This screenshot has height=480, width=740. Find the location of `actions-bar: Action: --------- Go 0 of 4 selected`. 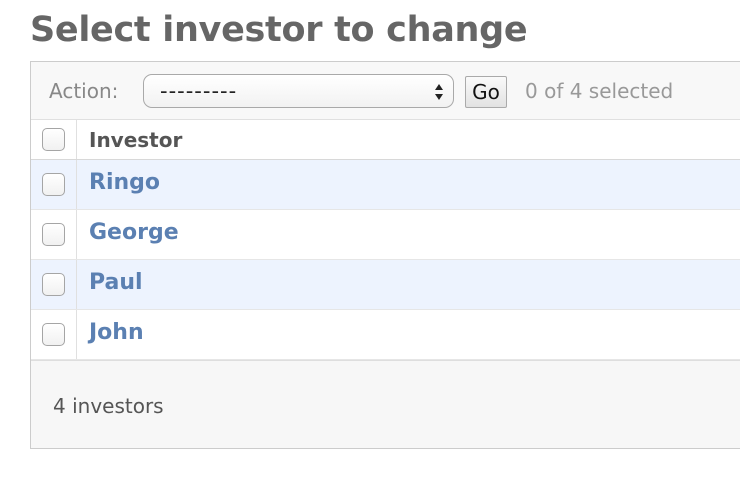

actions-bar: Action: --------- Go 0 of 4 selected is located at coordinates (385, 91).